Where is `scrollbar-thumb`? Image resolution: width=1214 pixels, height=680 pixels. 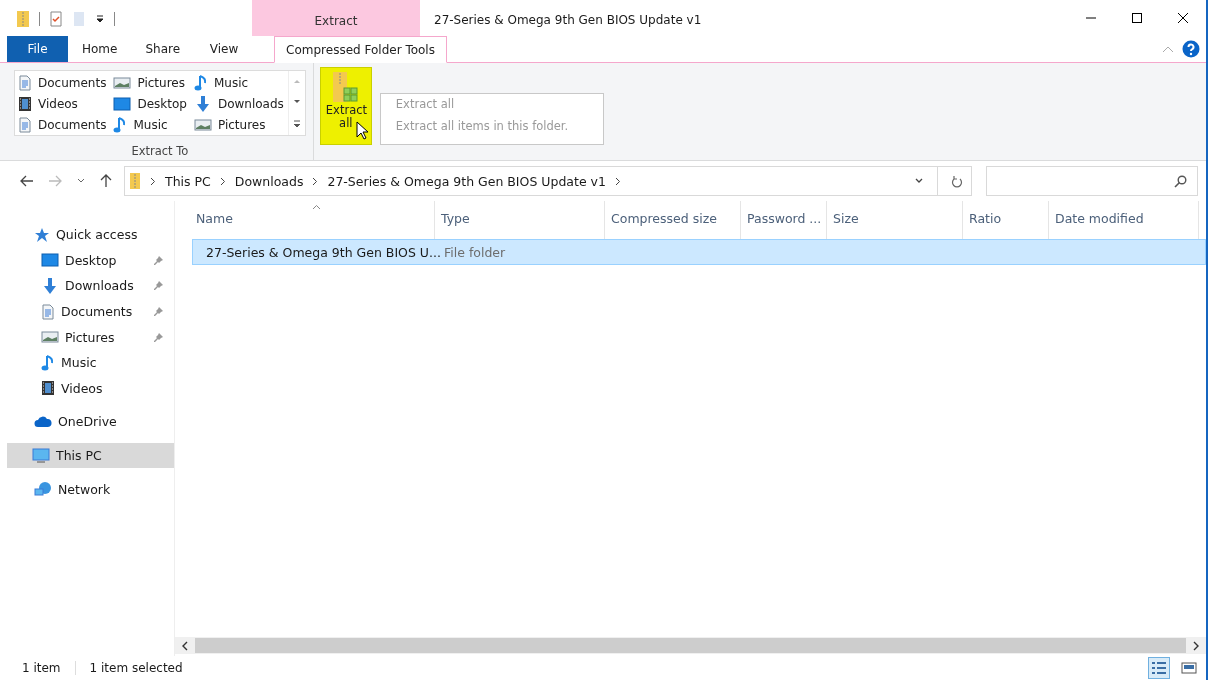 scrollbar-thumb is located at coordinates (690, 645).